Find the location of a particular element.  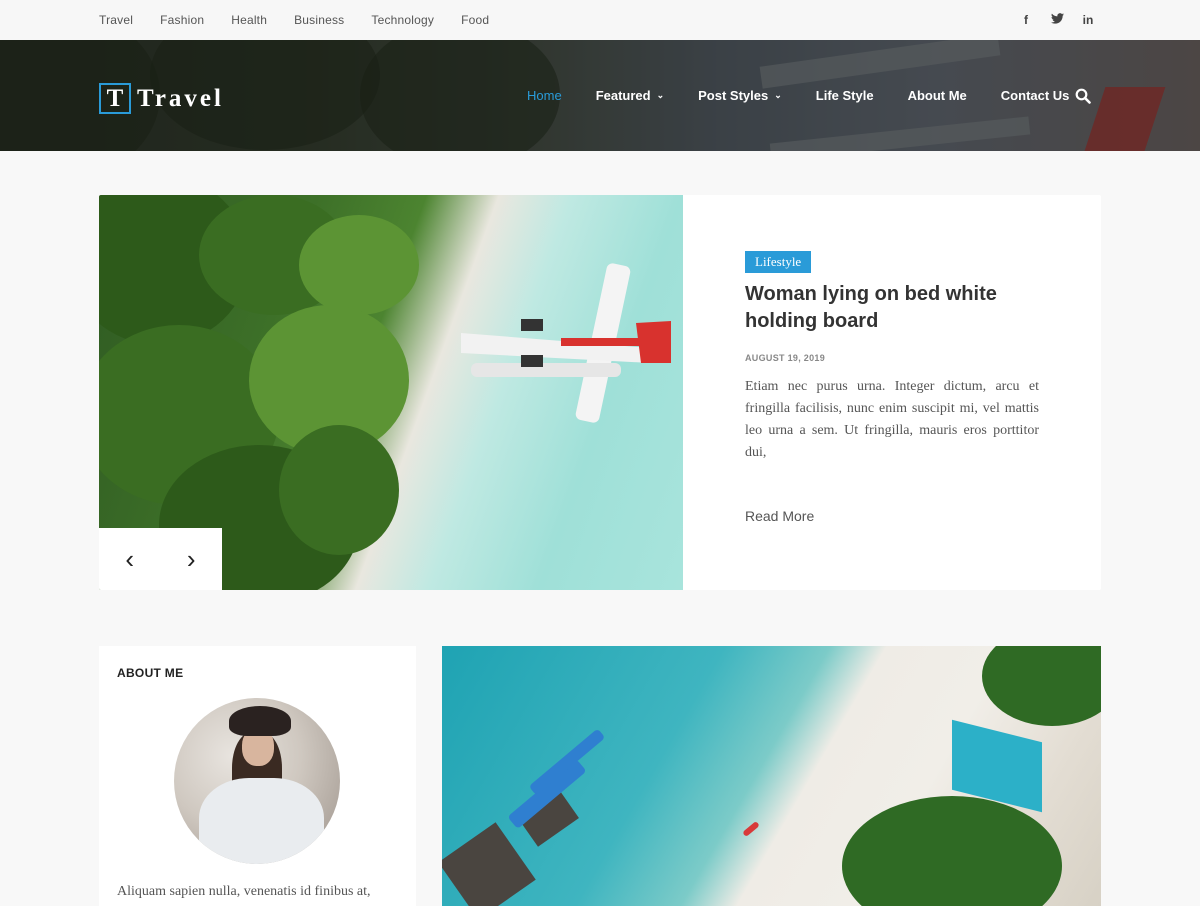

nav-item-contact-us: Contact Us is located at coordinates (1035, 95).